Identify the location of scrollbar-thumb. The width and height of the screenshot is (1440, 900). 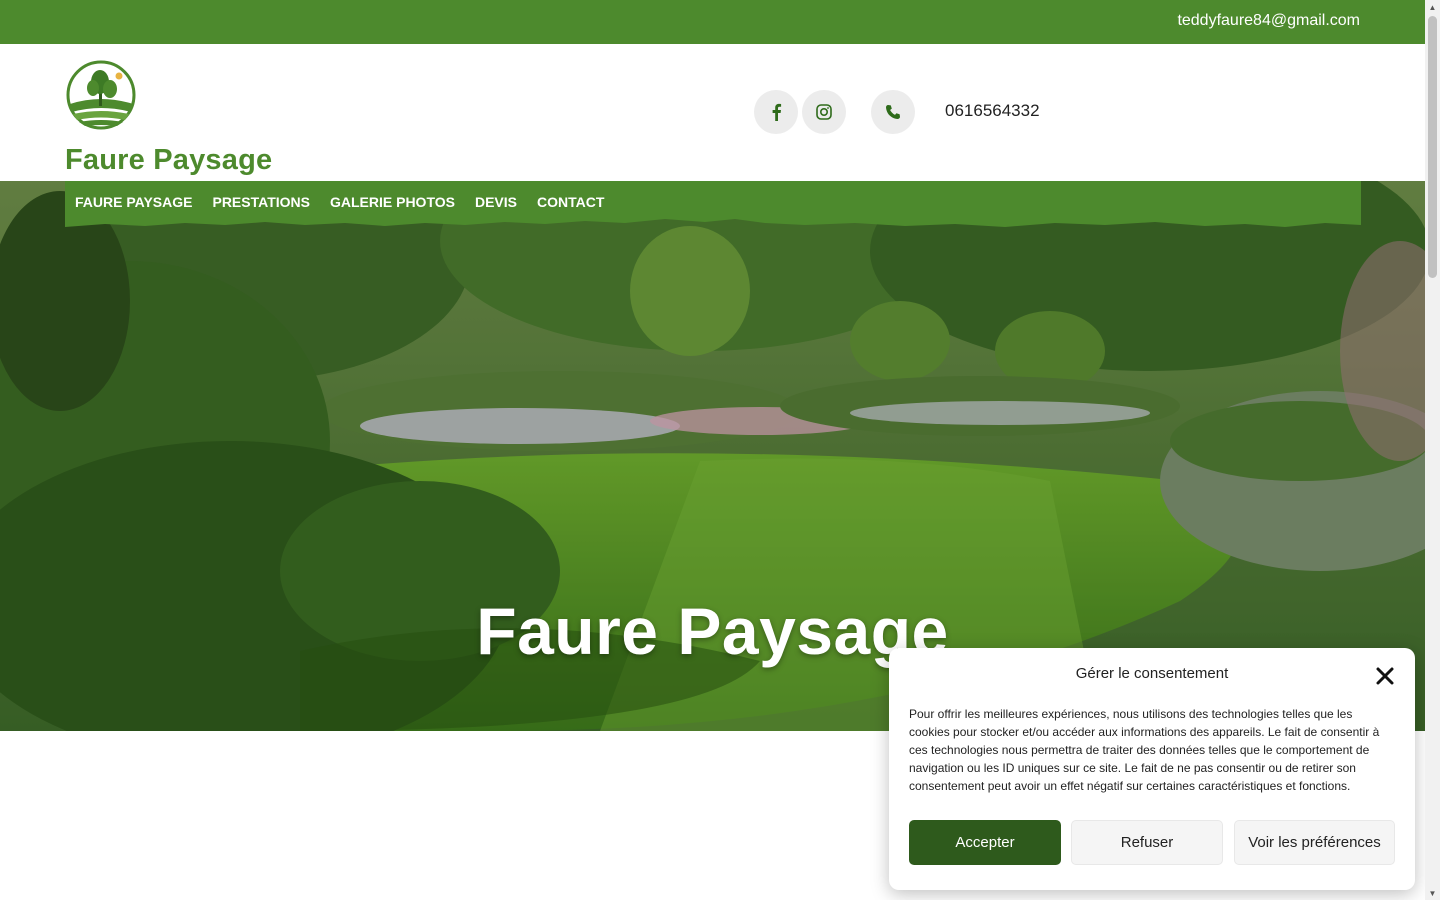
(1432, 147).